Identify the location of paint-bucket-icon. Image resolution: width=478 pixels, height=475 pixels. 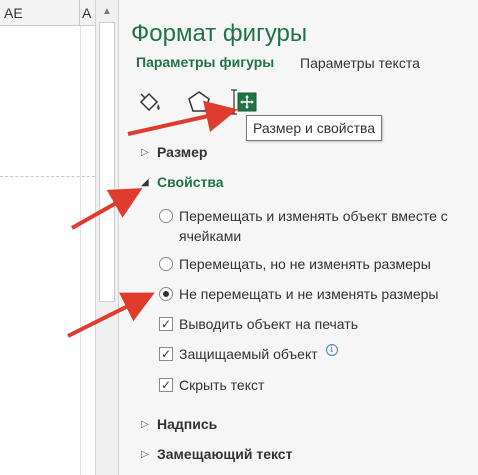
(150, 102).